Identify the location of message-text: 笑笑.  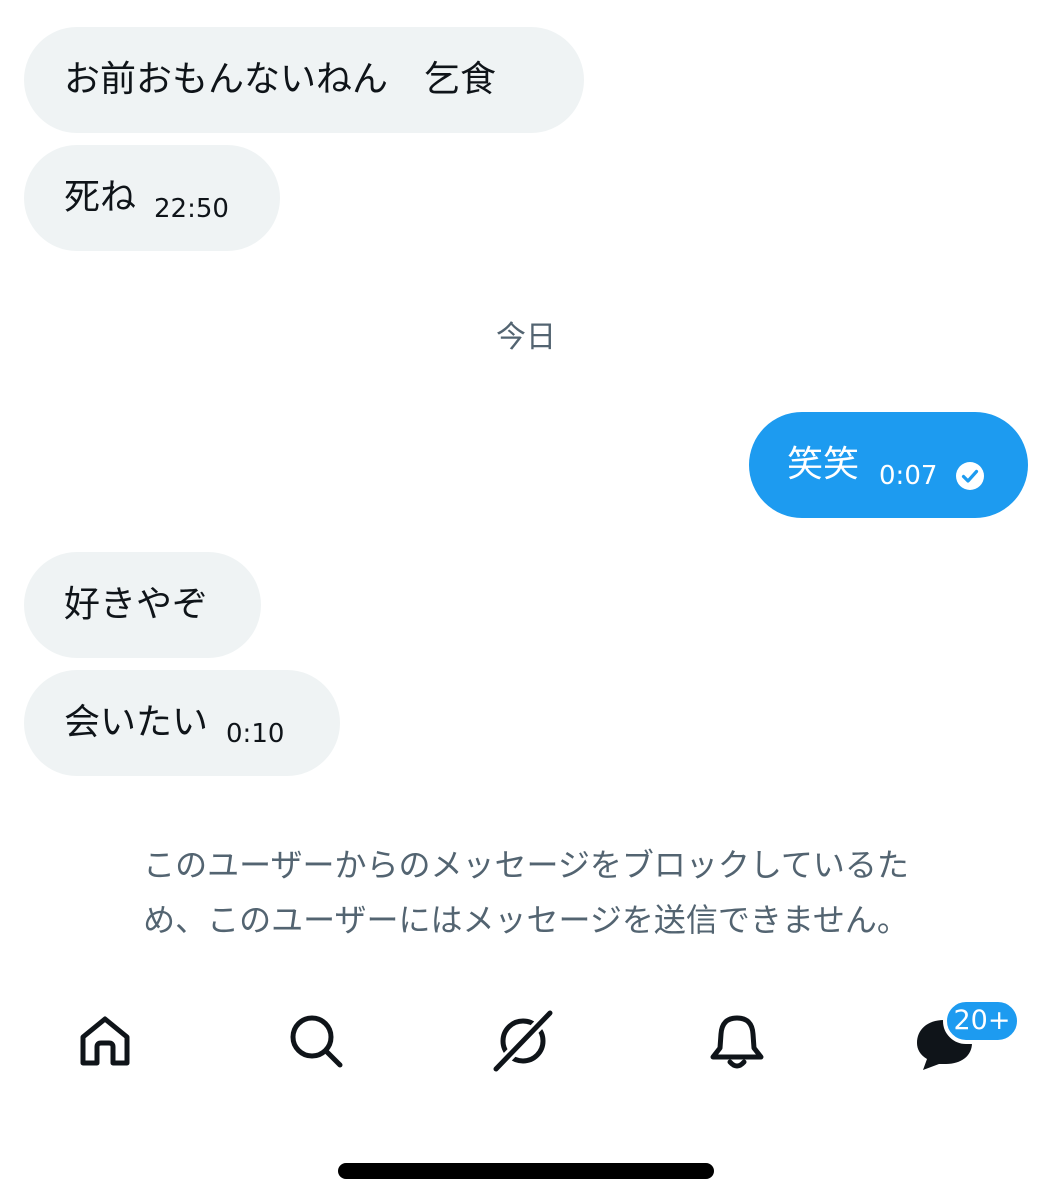
(823, 464).